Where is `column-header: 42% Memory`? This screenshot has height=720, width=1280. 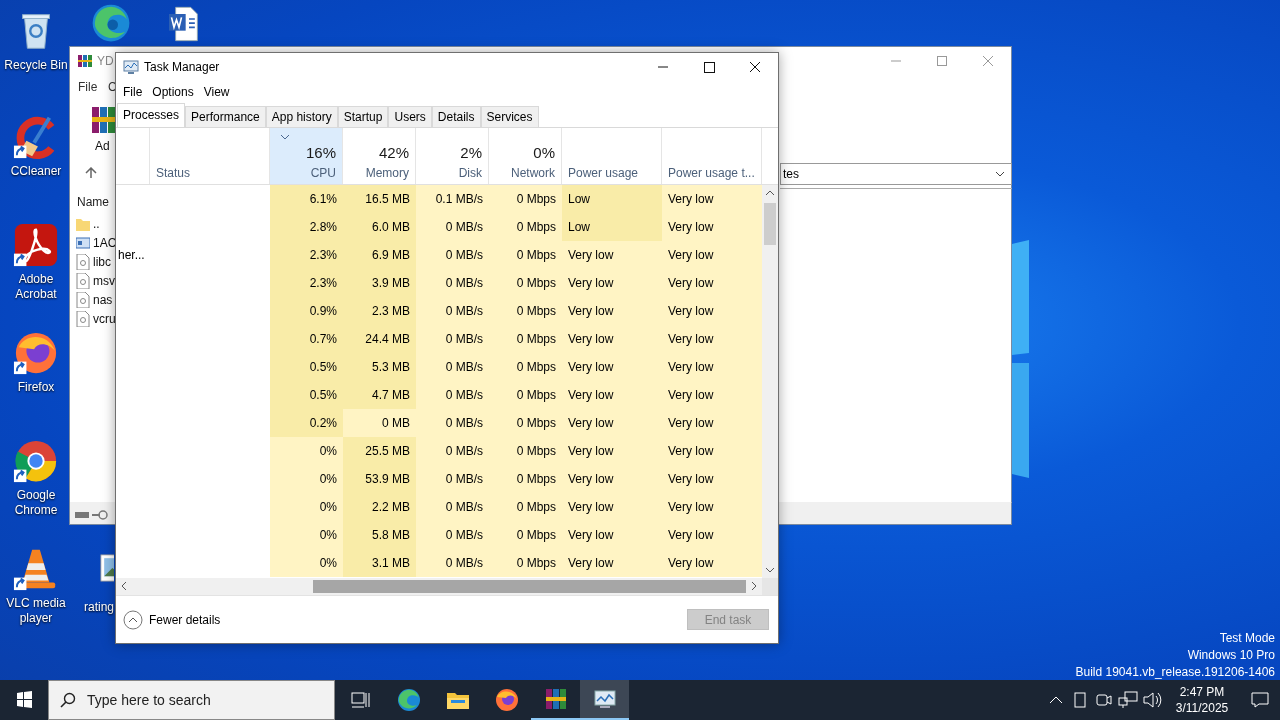
column-header: 42% Memory is located at coordinates (379, 156).